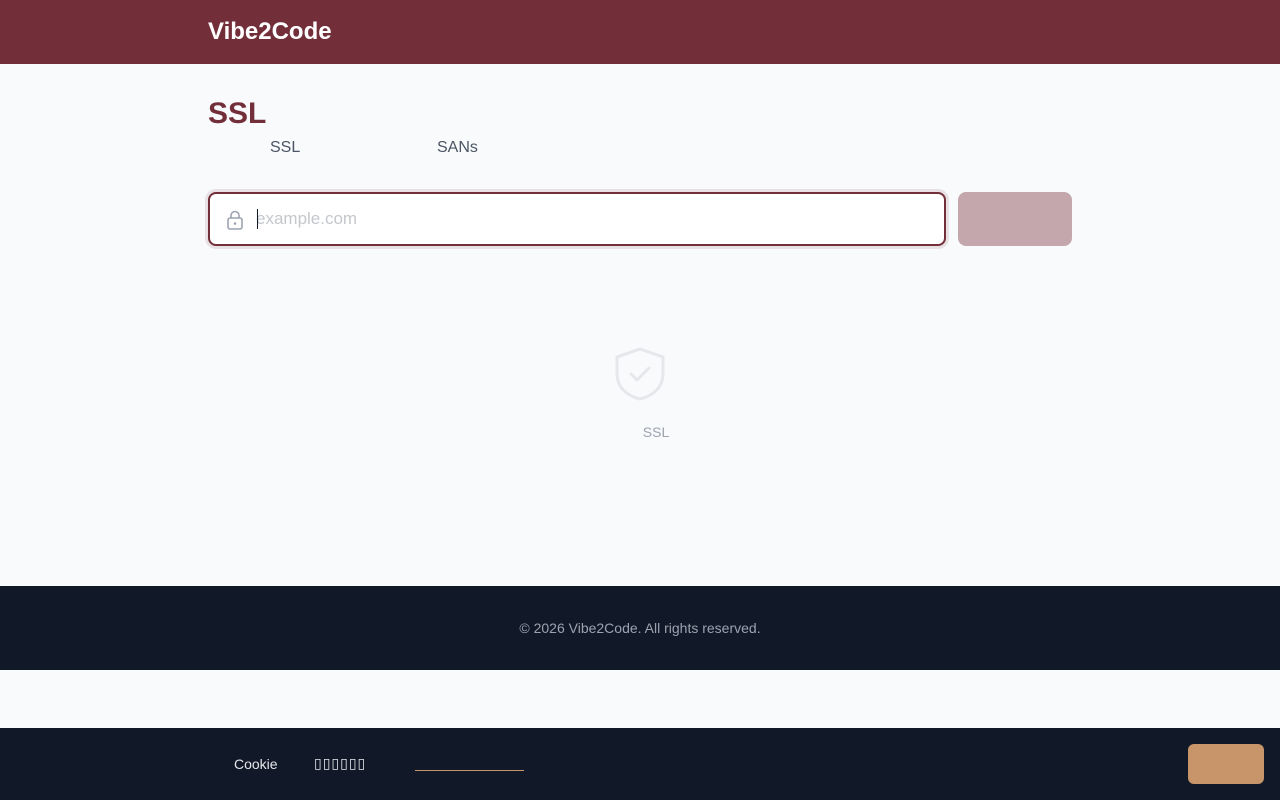 The image size is (1280, 800). I want to click on page-title: SSL, so click(237, 113).